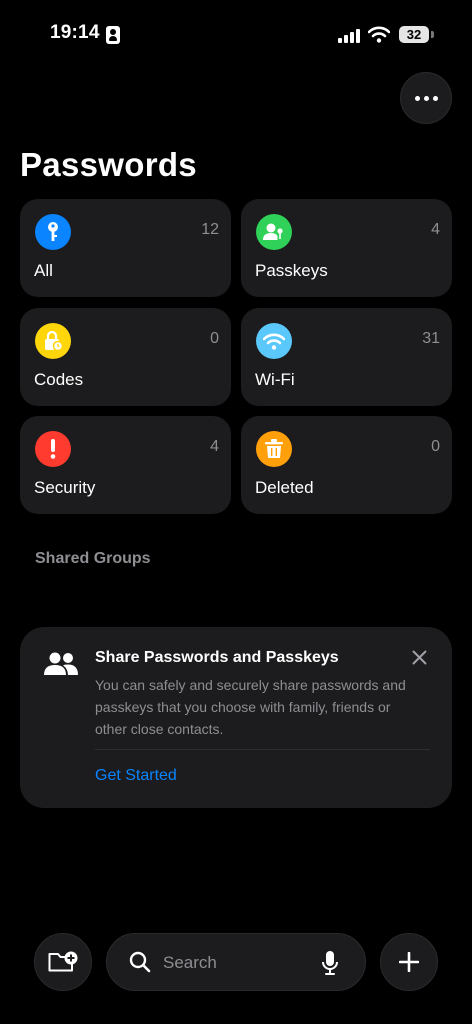 This screenshot has width=472, height=1024. Describe the element at coordinates (125, 465) in the screenshot. I see `category-security: 4 Security` at that location.